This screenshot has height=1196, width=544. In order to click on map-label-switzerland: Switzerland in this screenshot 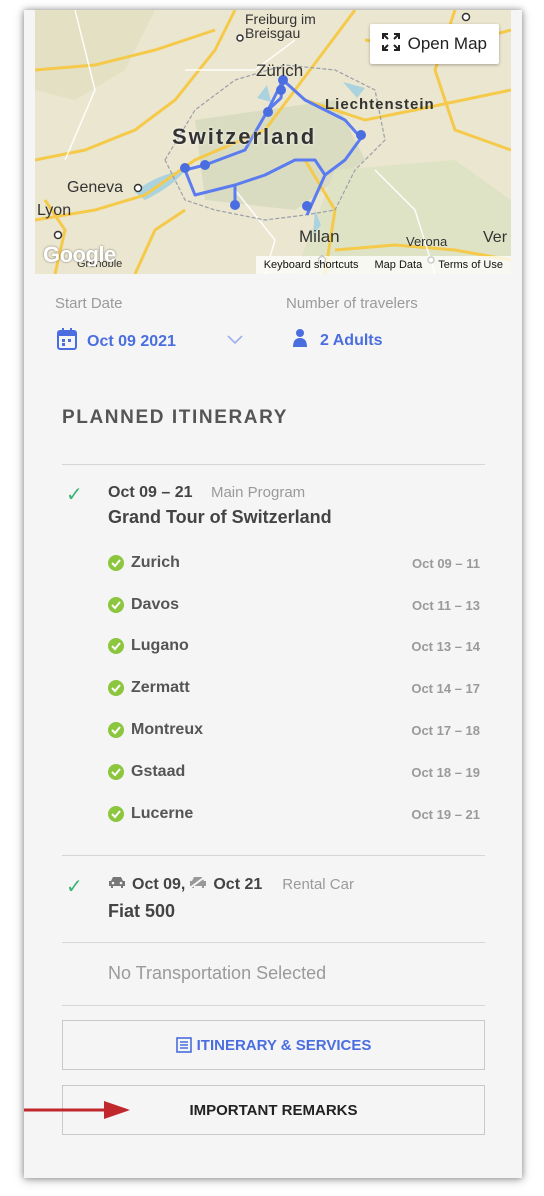, I will do `click(244, 136)`.